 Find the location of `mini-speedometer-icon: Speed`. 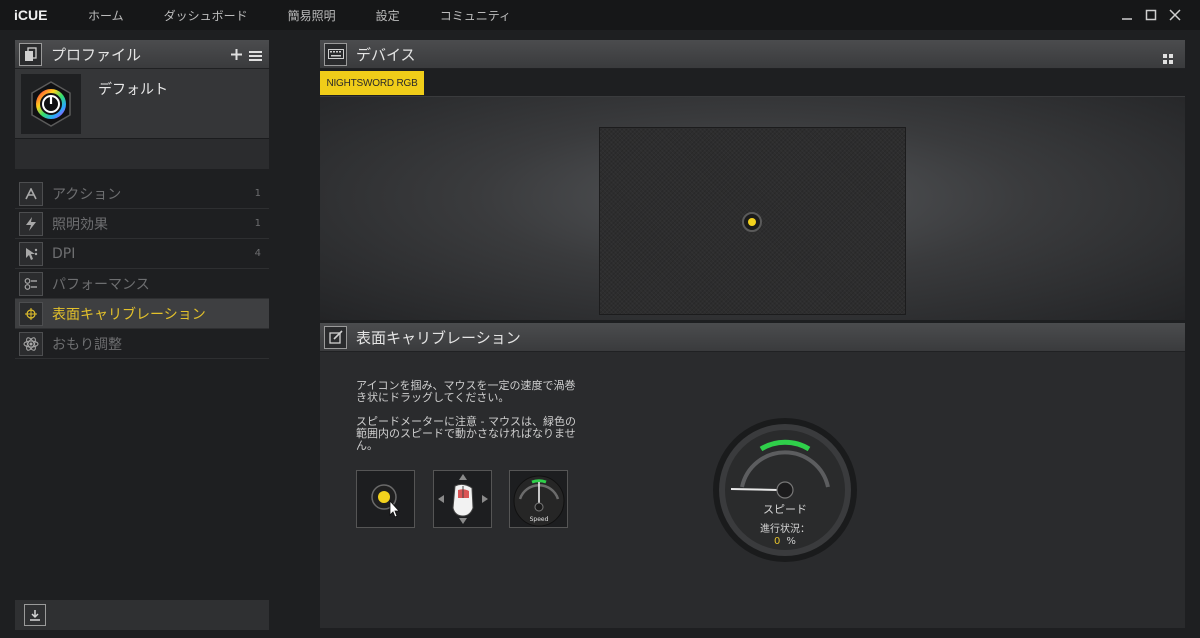

mini-speedometer-icon: Speed is located at coordinates (538, 501).